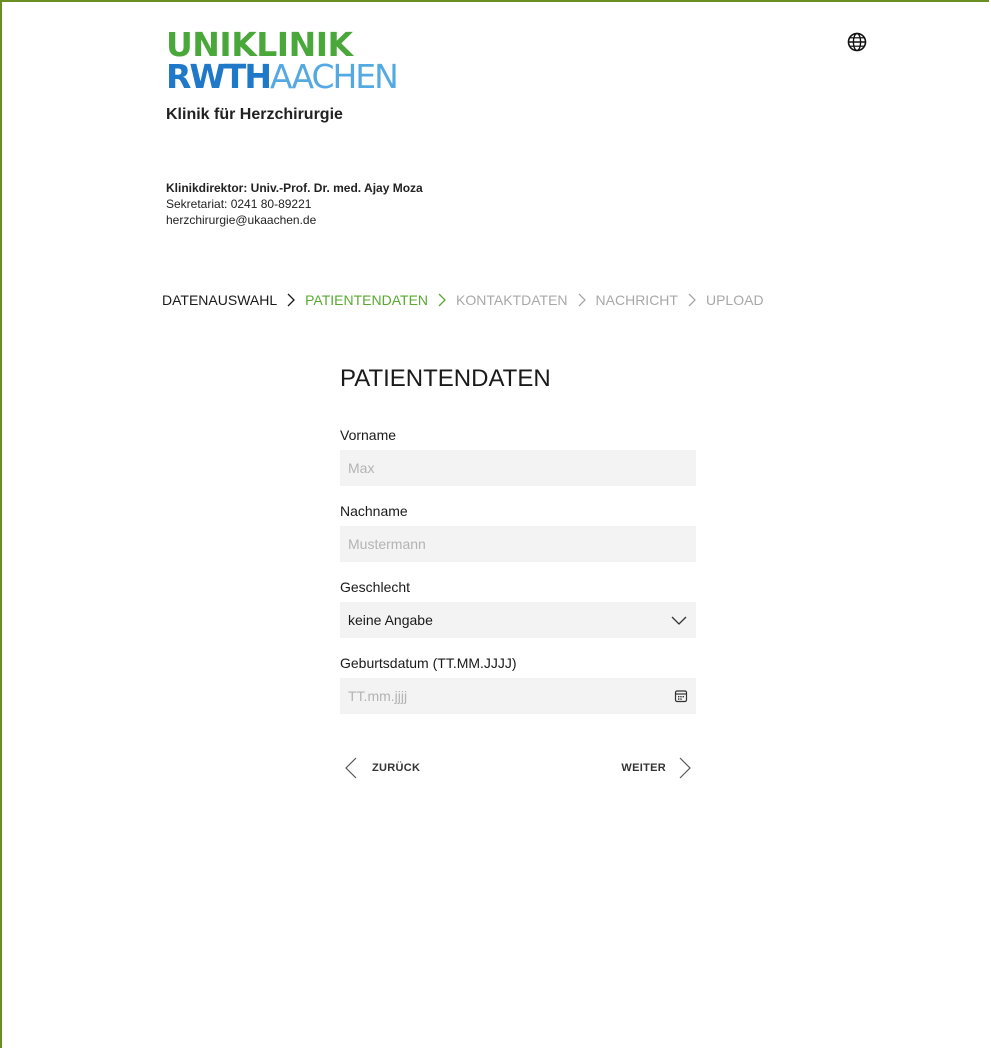 This screenshot has height=1048, width=991. Describe the element at coordinates (518, 544) in the screenshot. I see `lastname-input` at that location.